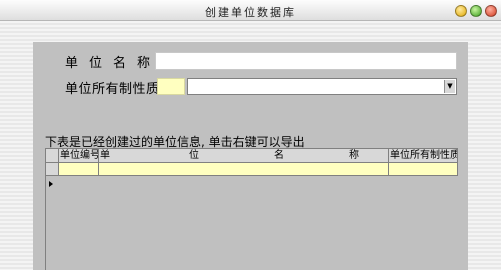 The width and height of the screenshot is (501, 270). What do you see at coordinates (112, 89) in the screenshot?
I see `ownership-label: 单位所有制性质` at bounding box center [112, 89].